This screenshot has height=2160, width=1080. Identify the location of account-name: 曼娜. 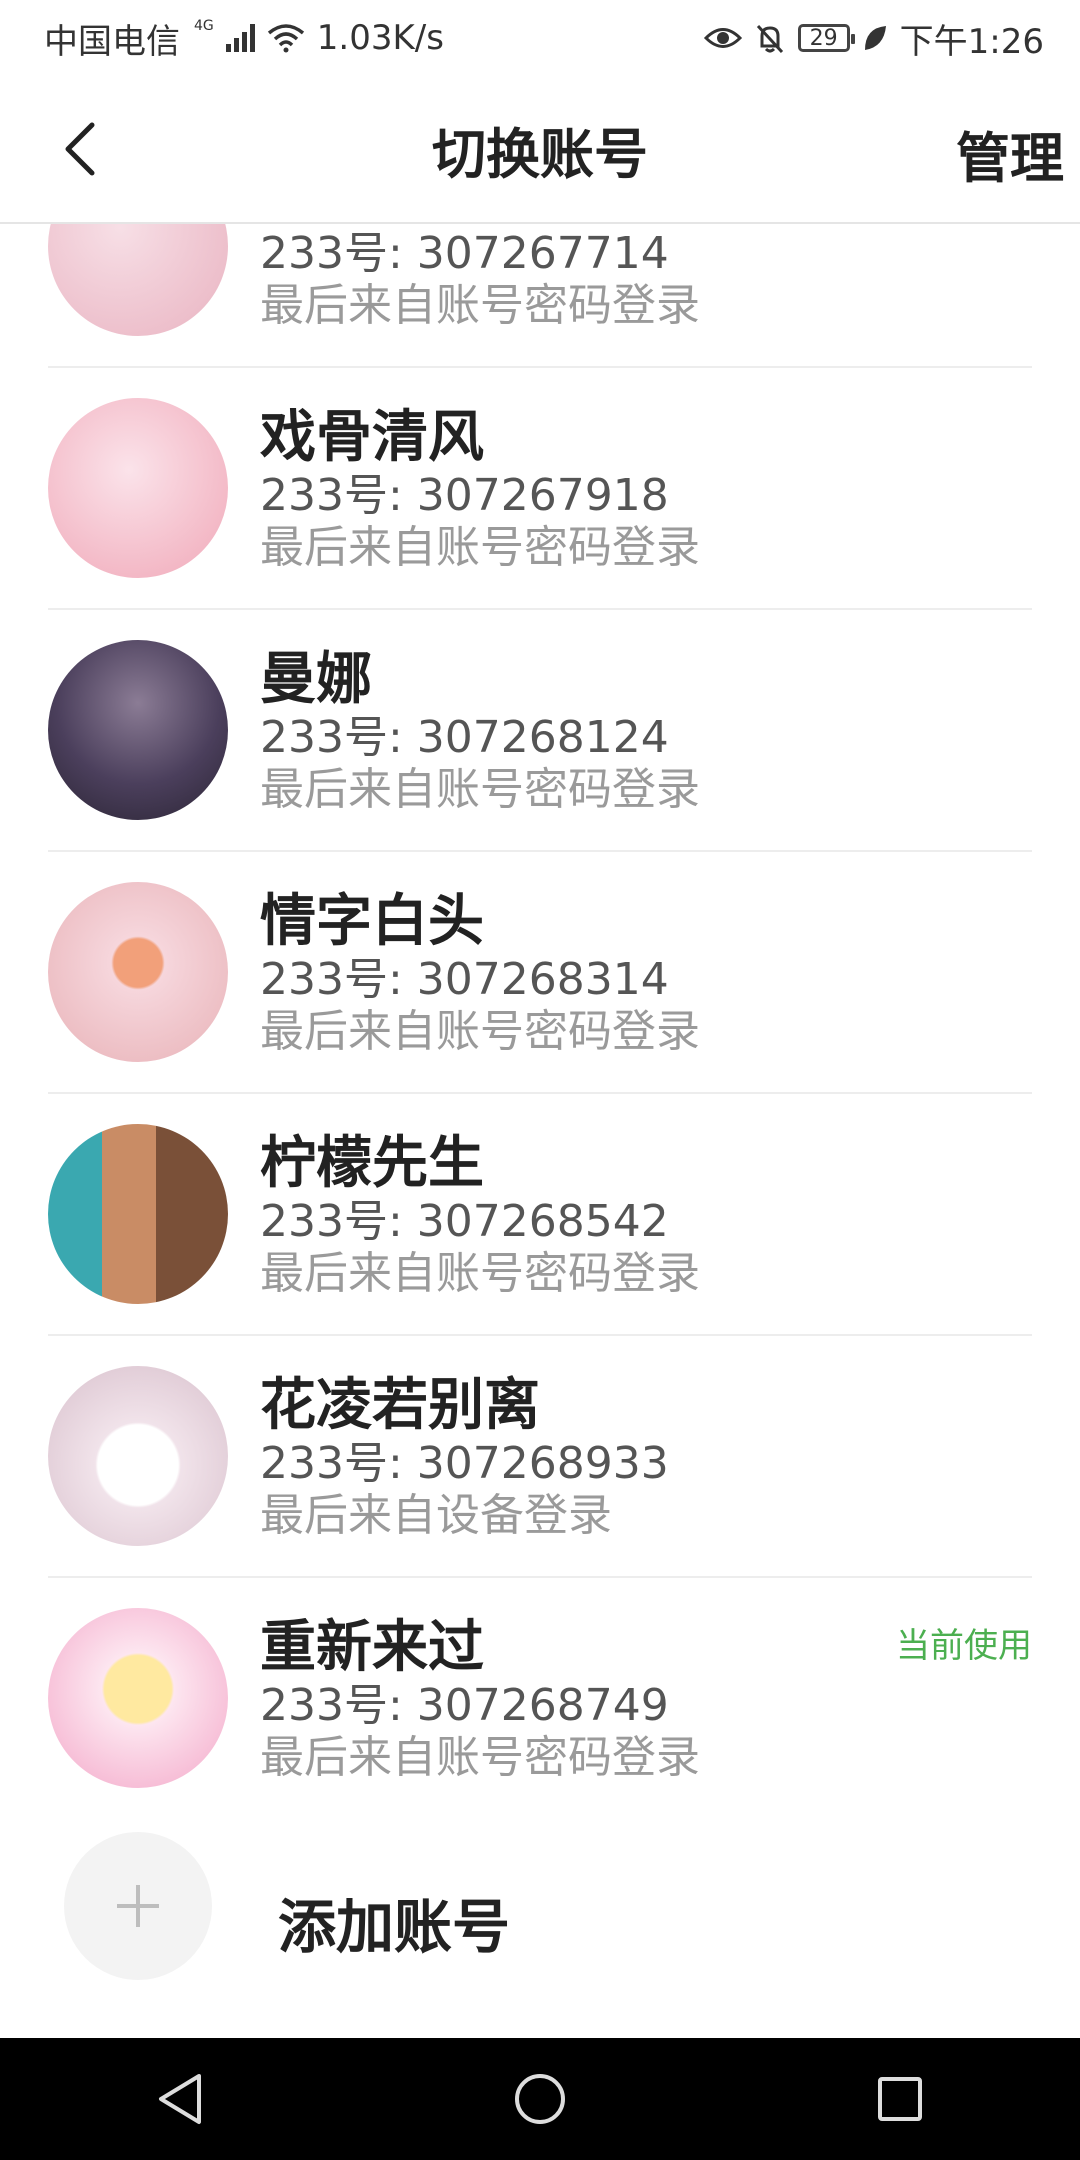
(316, 679).